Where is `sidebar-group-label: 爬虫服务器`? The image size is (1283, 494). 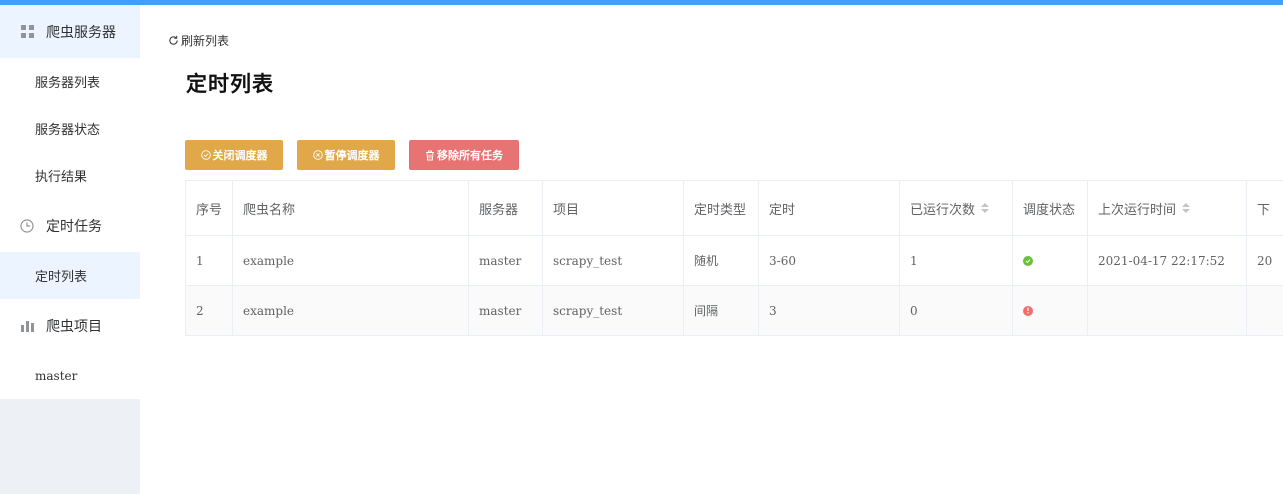 sidebar-group-label: 爬虫服务器 is located at coordinates (81, 32).